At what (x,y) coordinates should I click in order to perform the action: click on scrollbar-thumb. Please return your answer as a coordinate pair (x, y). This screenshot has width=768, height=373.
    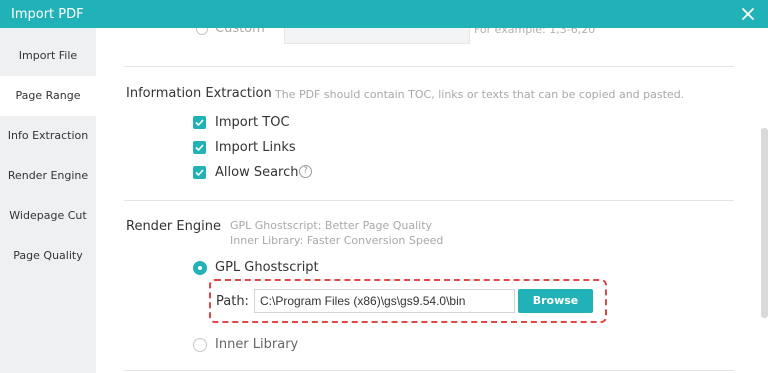
    Looking at the image, I should click on (764, 223).